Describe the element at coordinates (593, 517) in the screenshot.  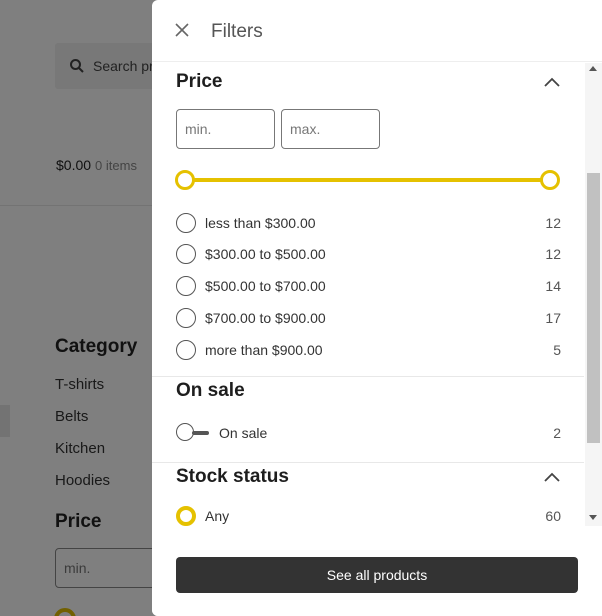
I see `scroll-down-icon` at that location.